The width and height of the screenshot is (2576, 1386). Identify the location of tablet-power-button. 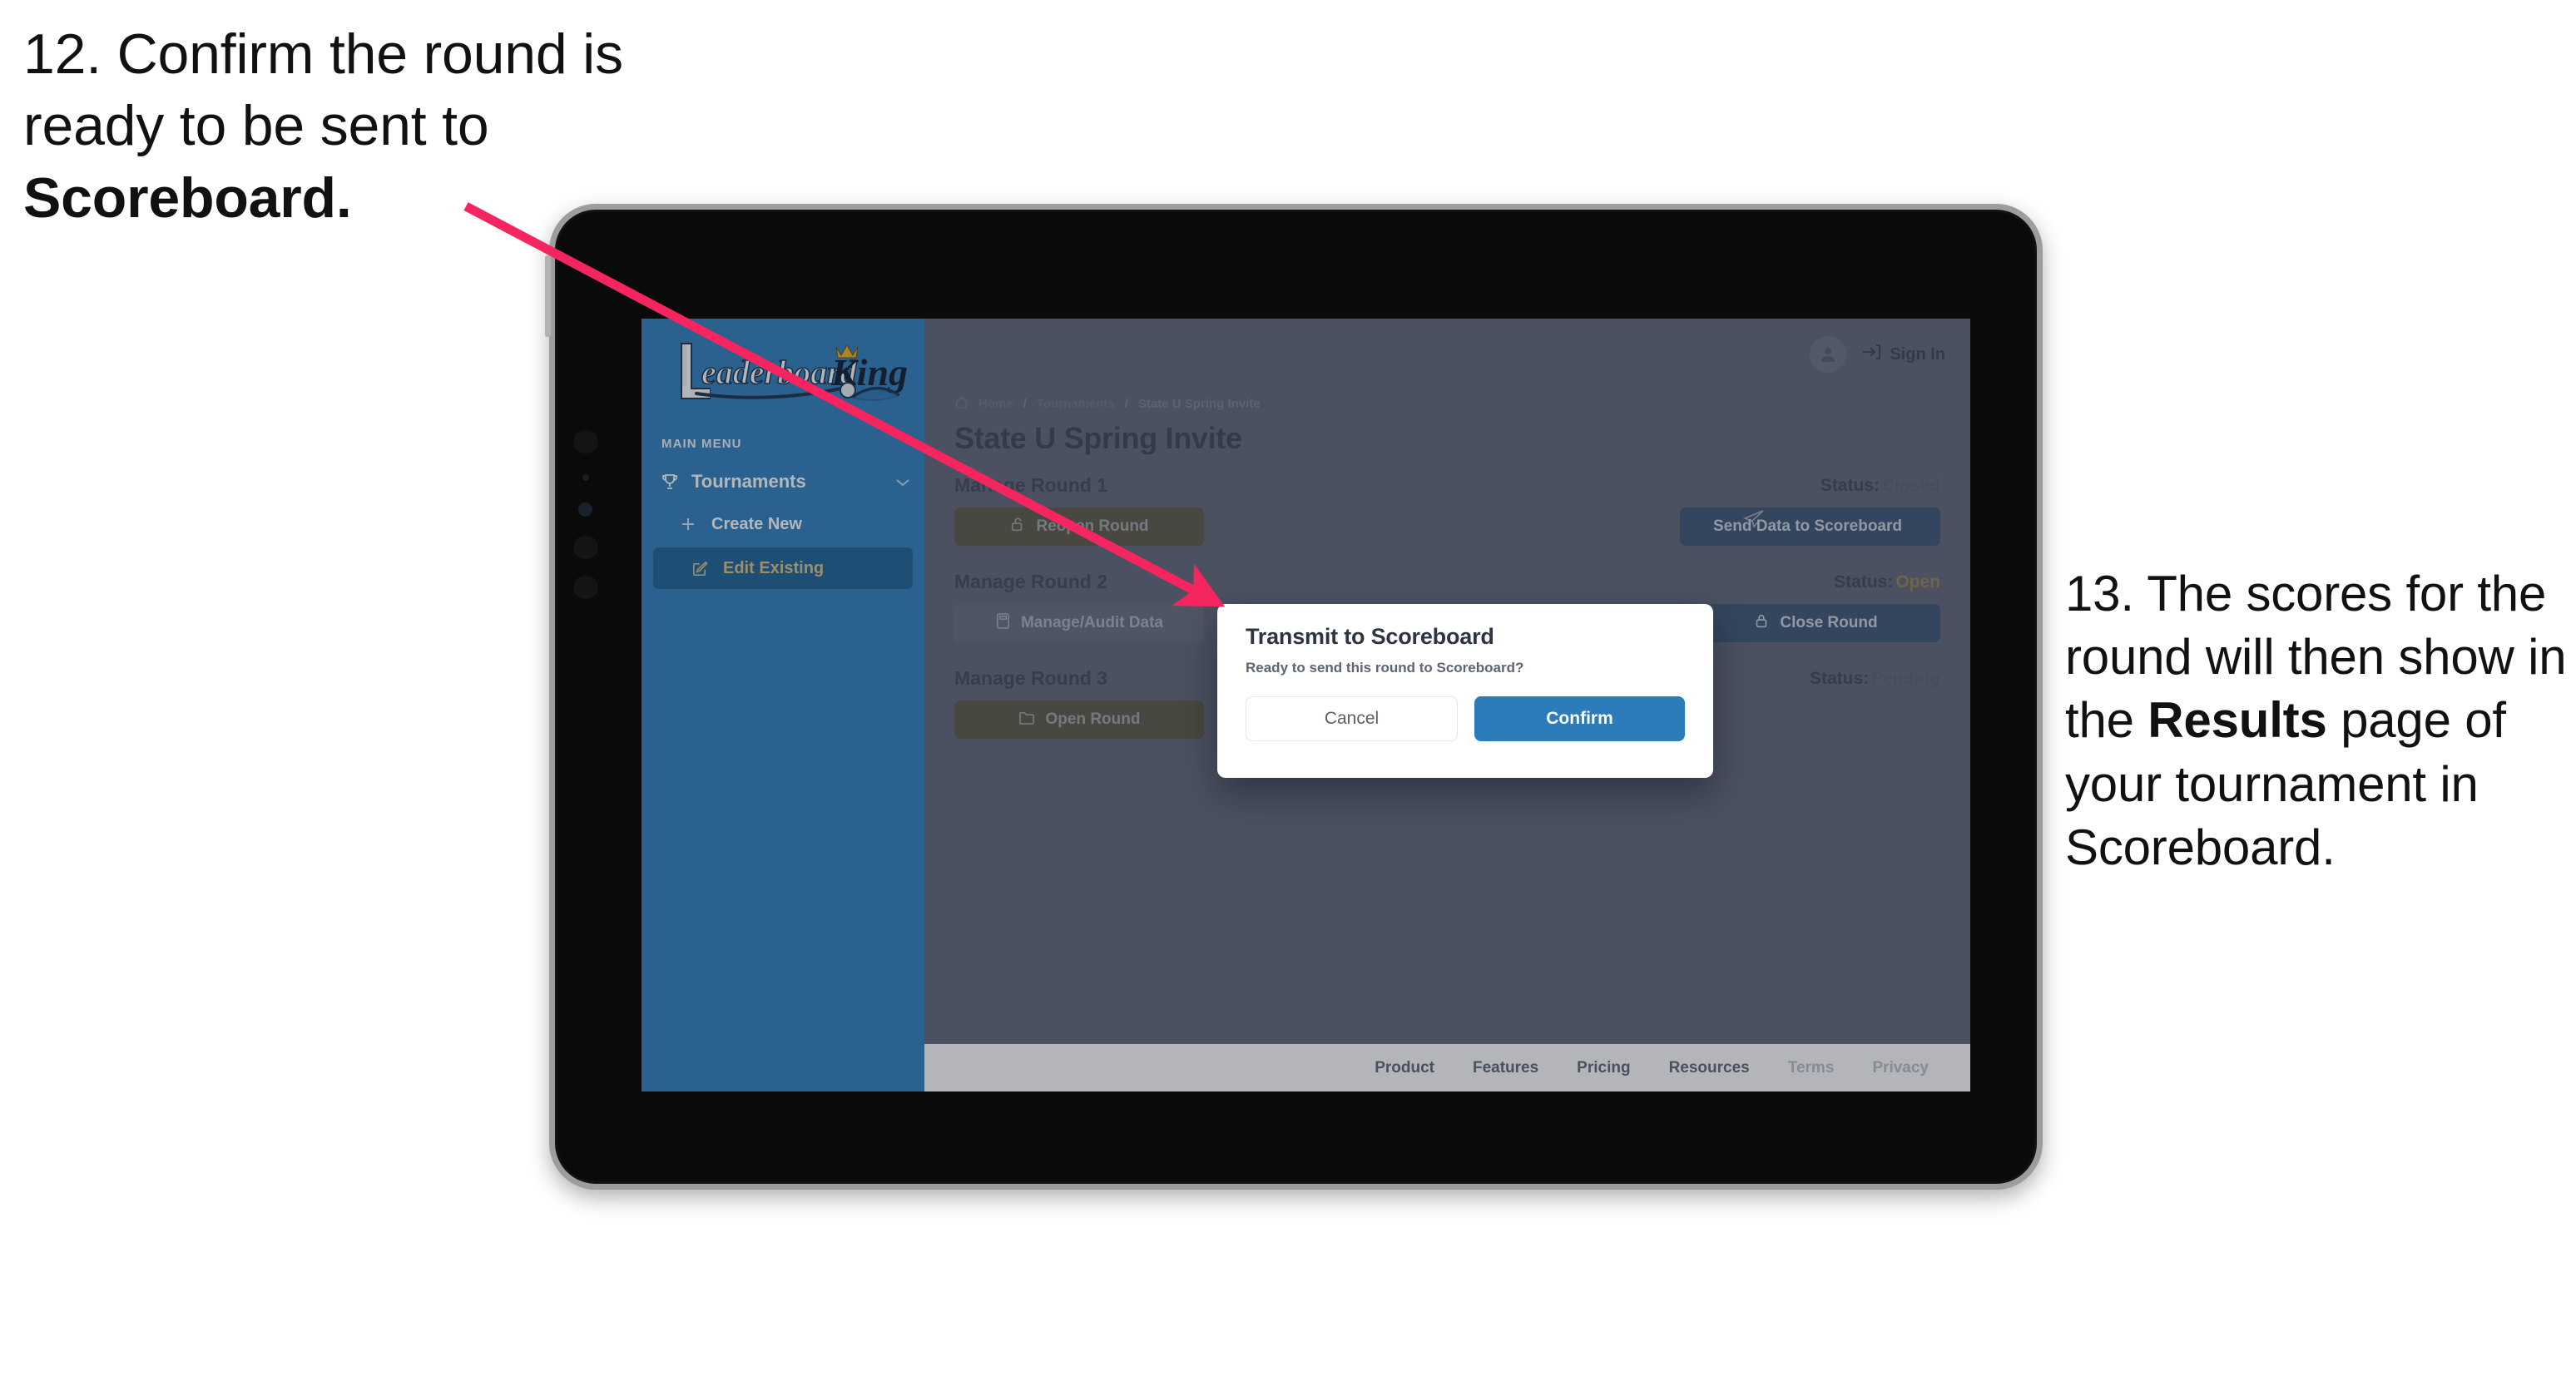
(548, 296).